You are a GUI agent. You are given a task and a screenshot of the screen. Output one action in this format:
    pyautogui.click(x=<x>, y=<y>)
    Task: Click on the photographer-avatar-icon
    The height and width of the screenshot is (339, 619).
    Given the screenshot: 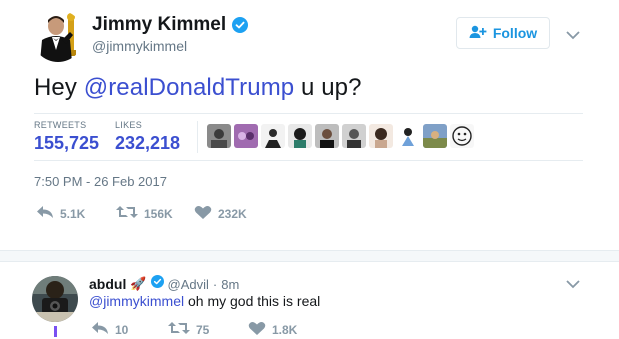 What is the action you would take?
    pyautogui.click(x=55, y=299)
    